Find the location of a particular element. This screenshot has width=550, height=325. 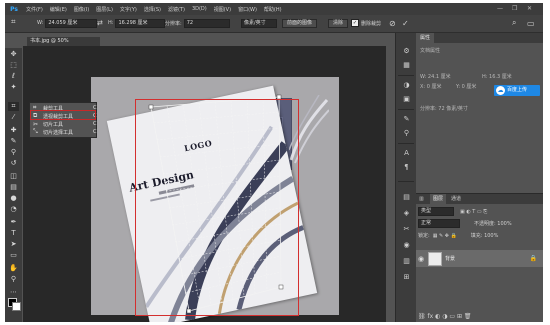

navigator-panel-icon: ⊞ is located at coordinates (406, 277).